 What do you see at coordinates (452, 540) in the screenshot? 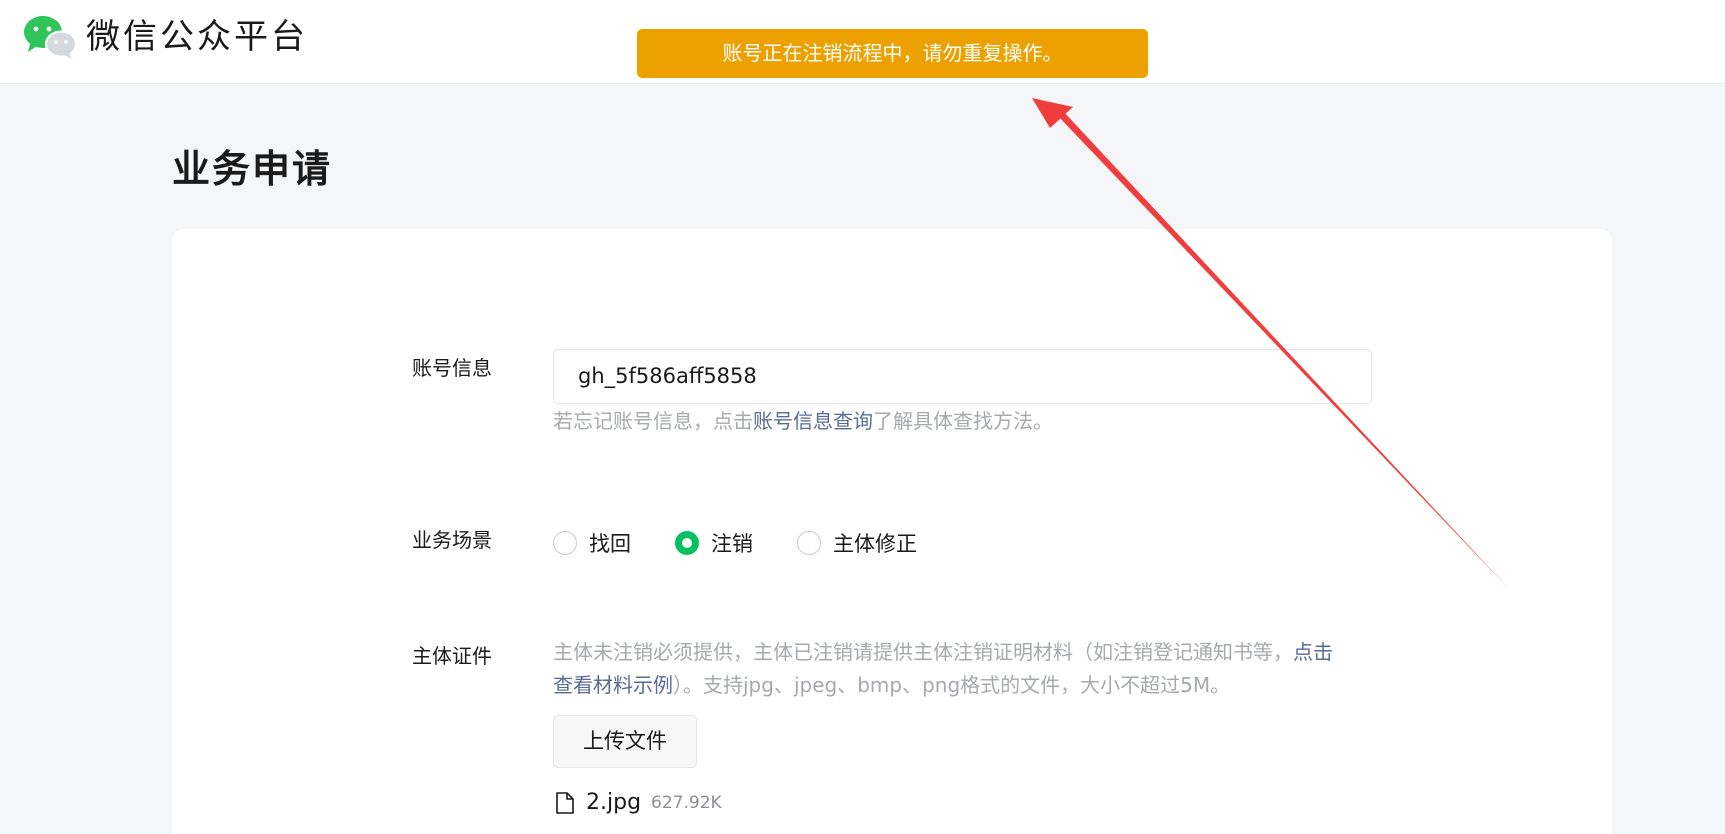
I see `scene-label: 业务场景` at bounding box center [452, 540].